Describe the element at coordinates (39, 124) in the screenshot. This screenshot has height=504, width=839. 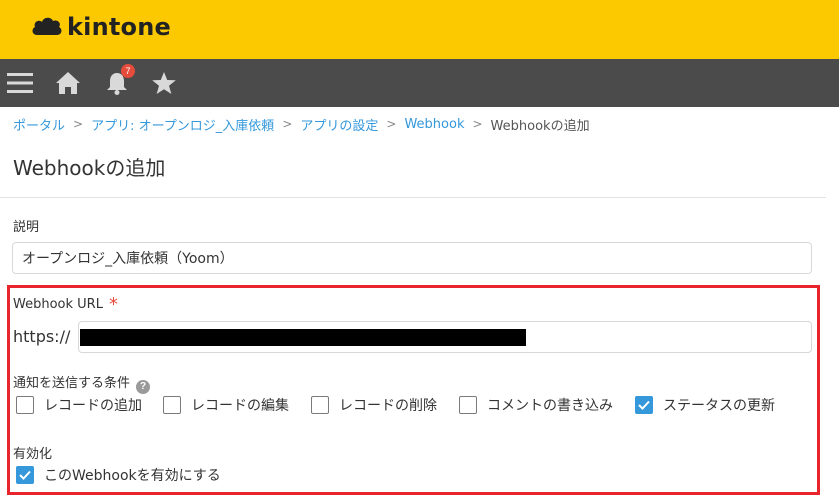
I see `breadcrumb-portal: ポータル` at that location.